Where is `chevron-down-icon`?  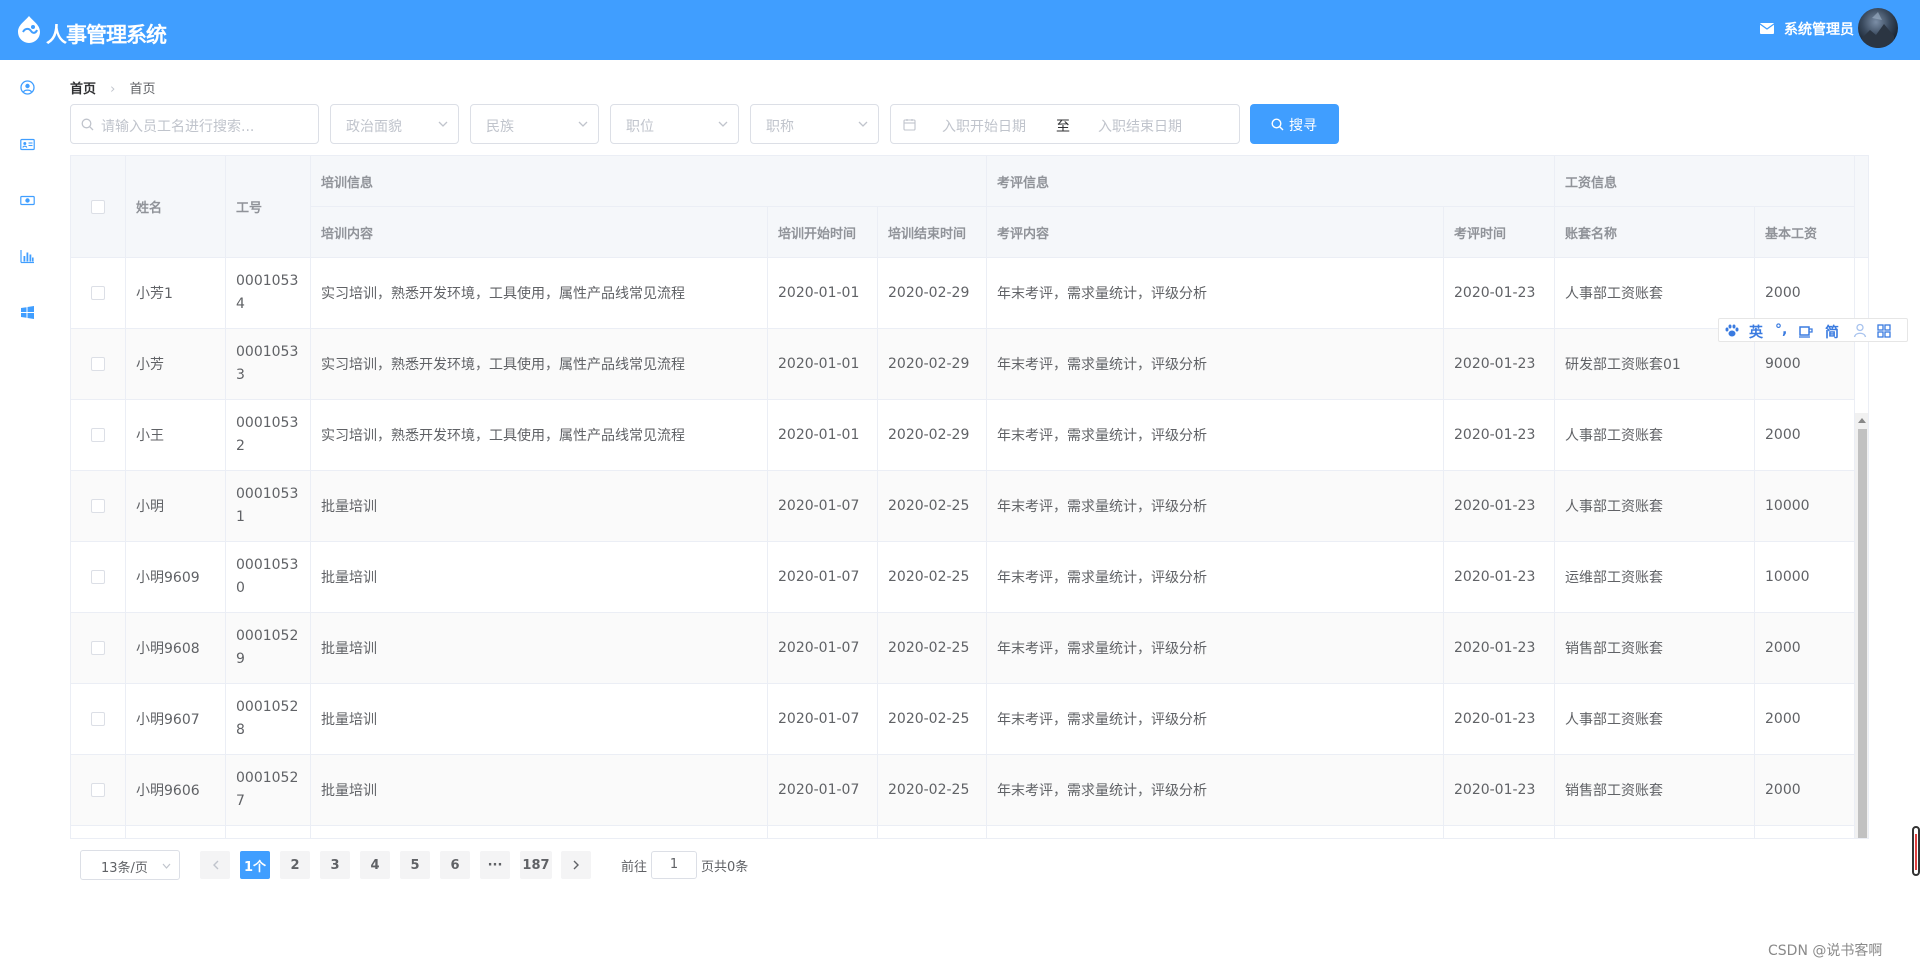 chevron-down-icon is located at coordinates (863, 124).